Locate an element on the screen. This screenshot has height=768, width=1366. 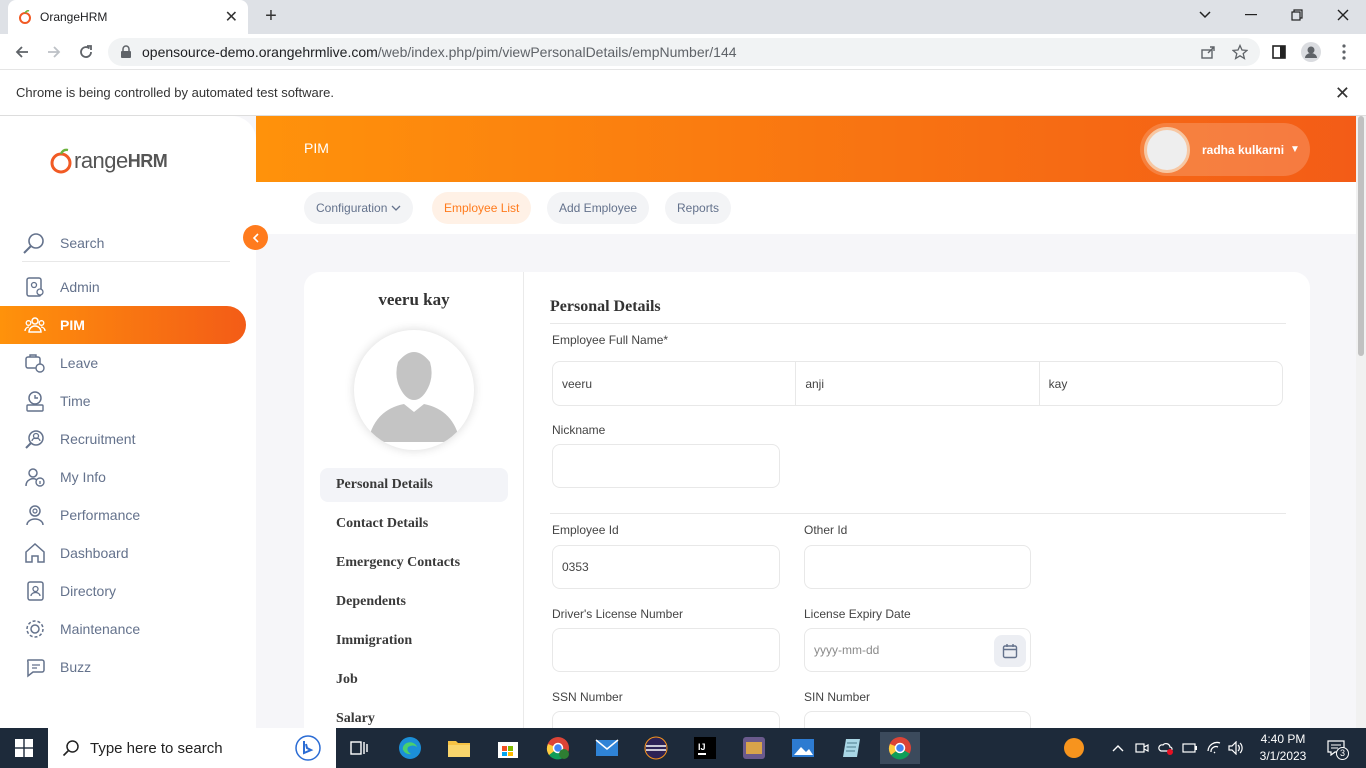
bookmark-star-icon is located at coordinates (1240, 52).